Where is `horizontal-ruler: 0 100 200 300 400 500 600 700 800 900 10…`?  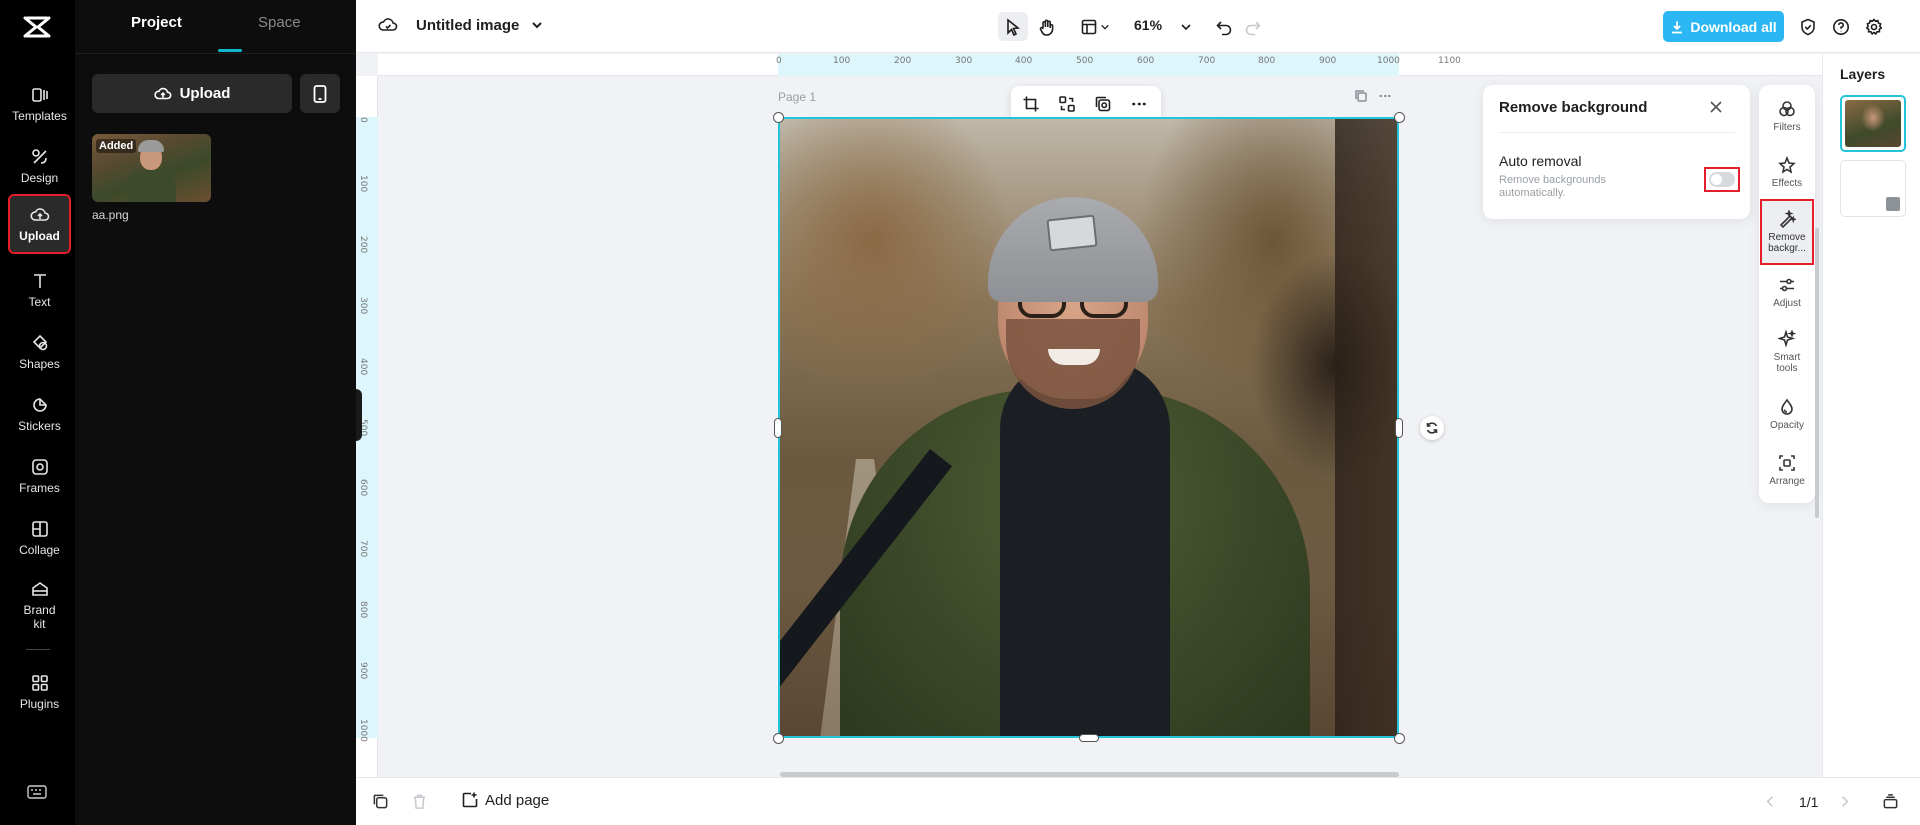
horizontal-ruler: 0 100 200 300 400 500 600 700 800 900 10… is located at coordinates (1100, 65).